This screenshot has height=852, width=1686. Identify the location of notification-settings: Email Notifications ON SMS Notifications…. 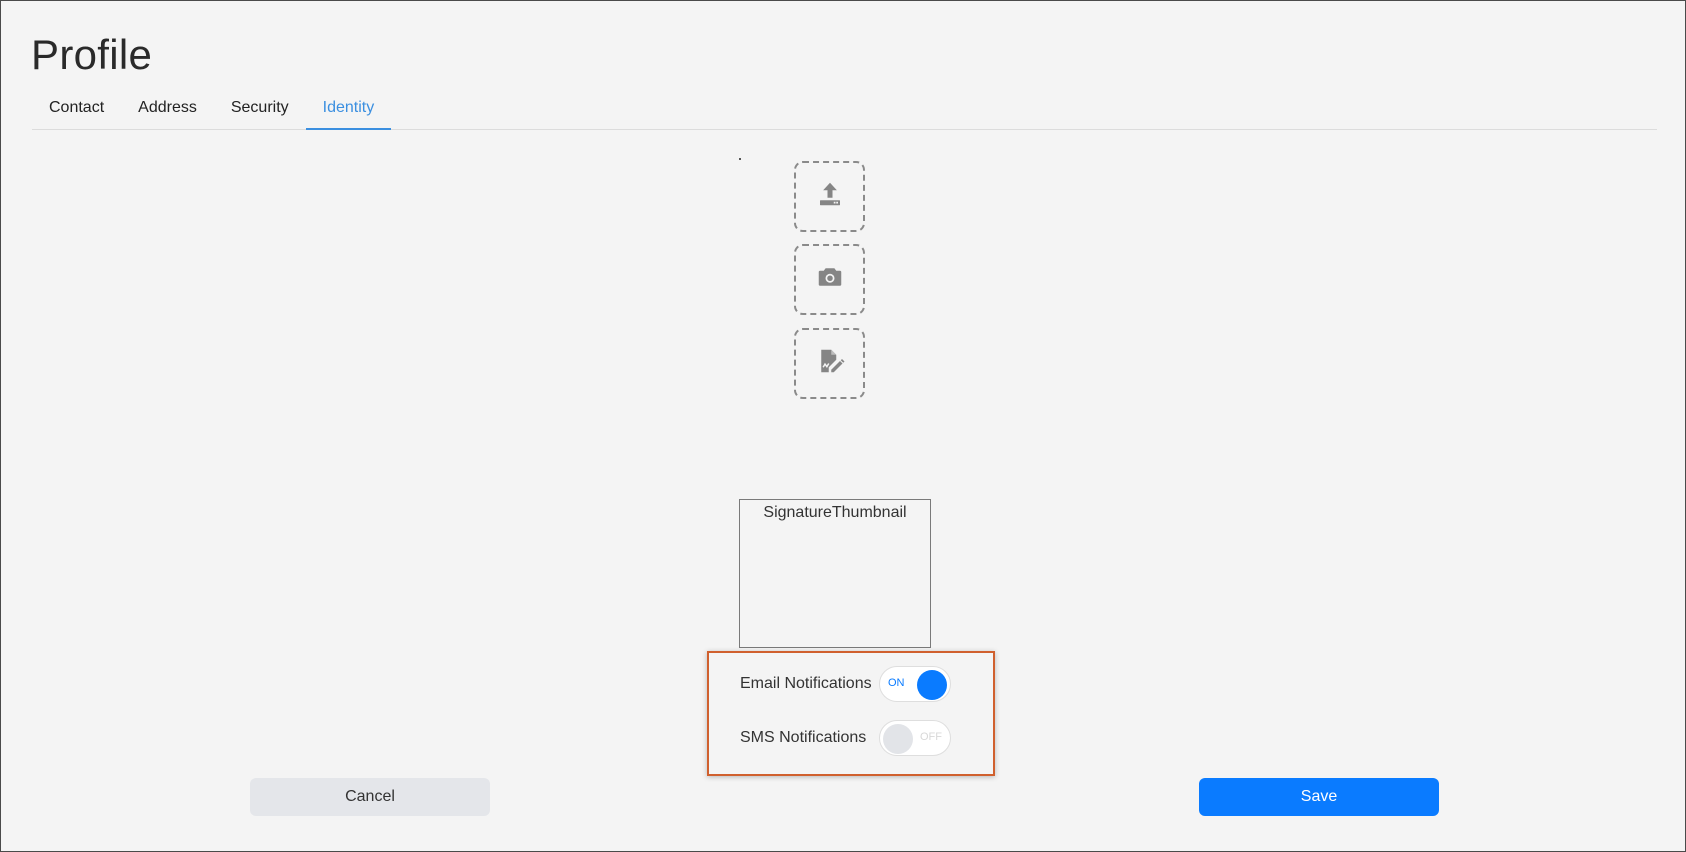
(851, 713).